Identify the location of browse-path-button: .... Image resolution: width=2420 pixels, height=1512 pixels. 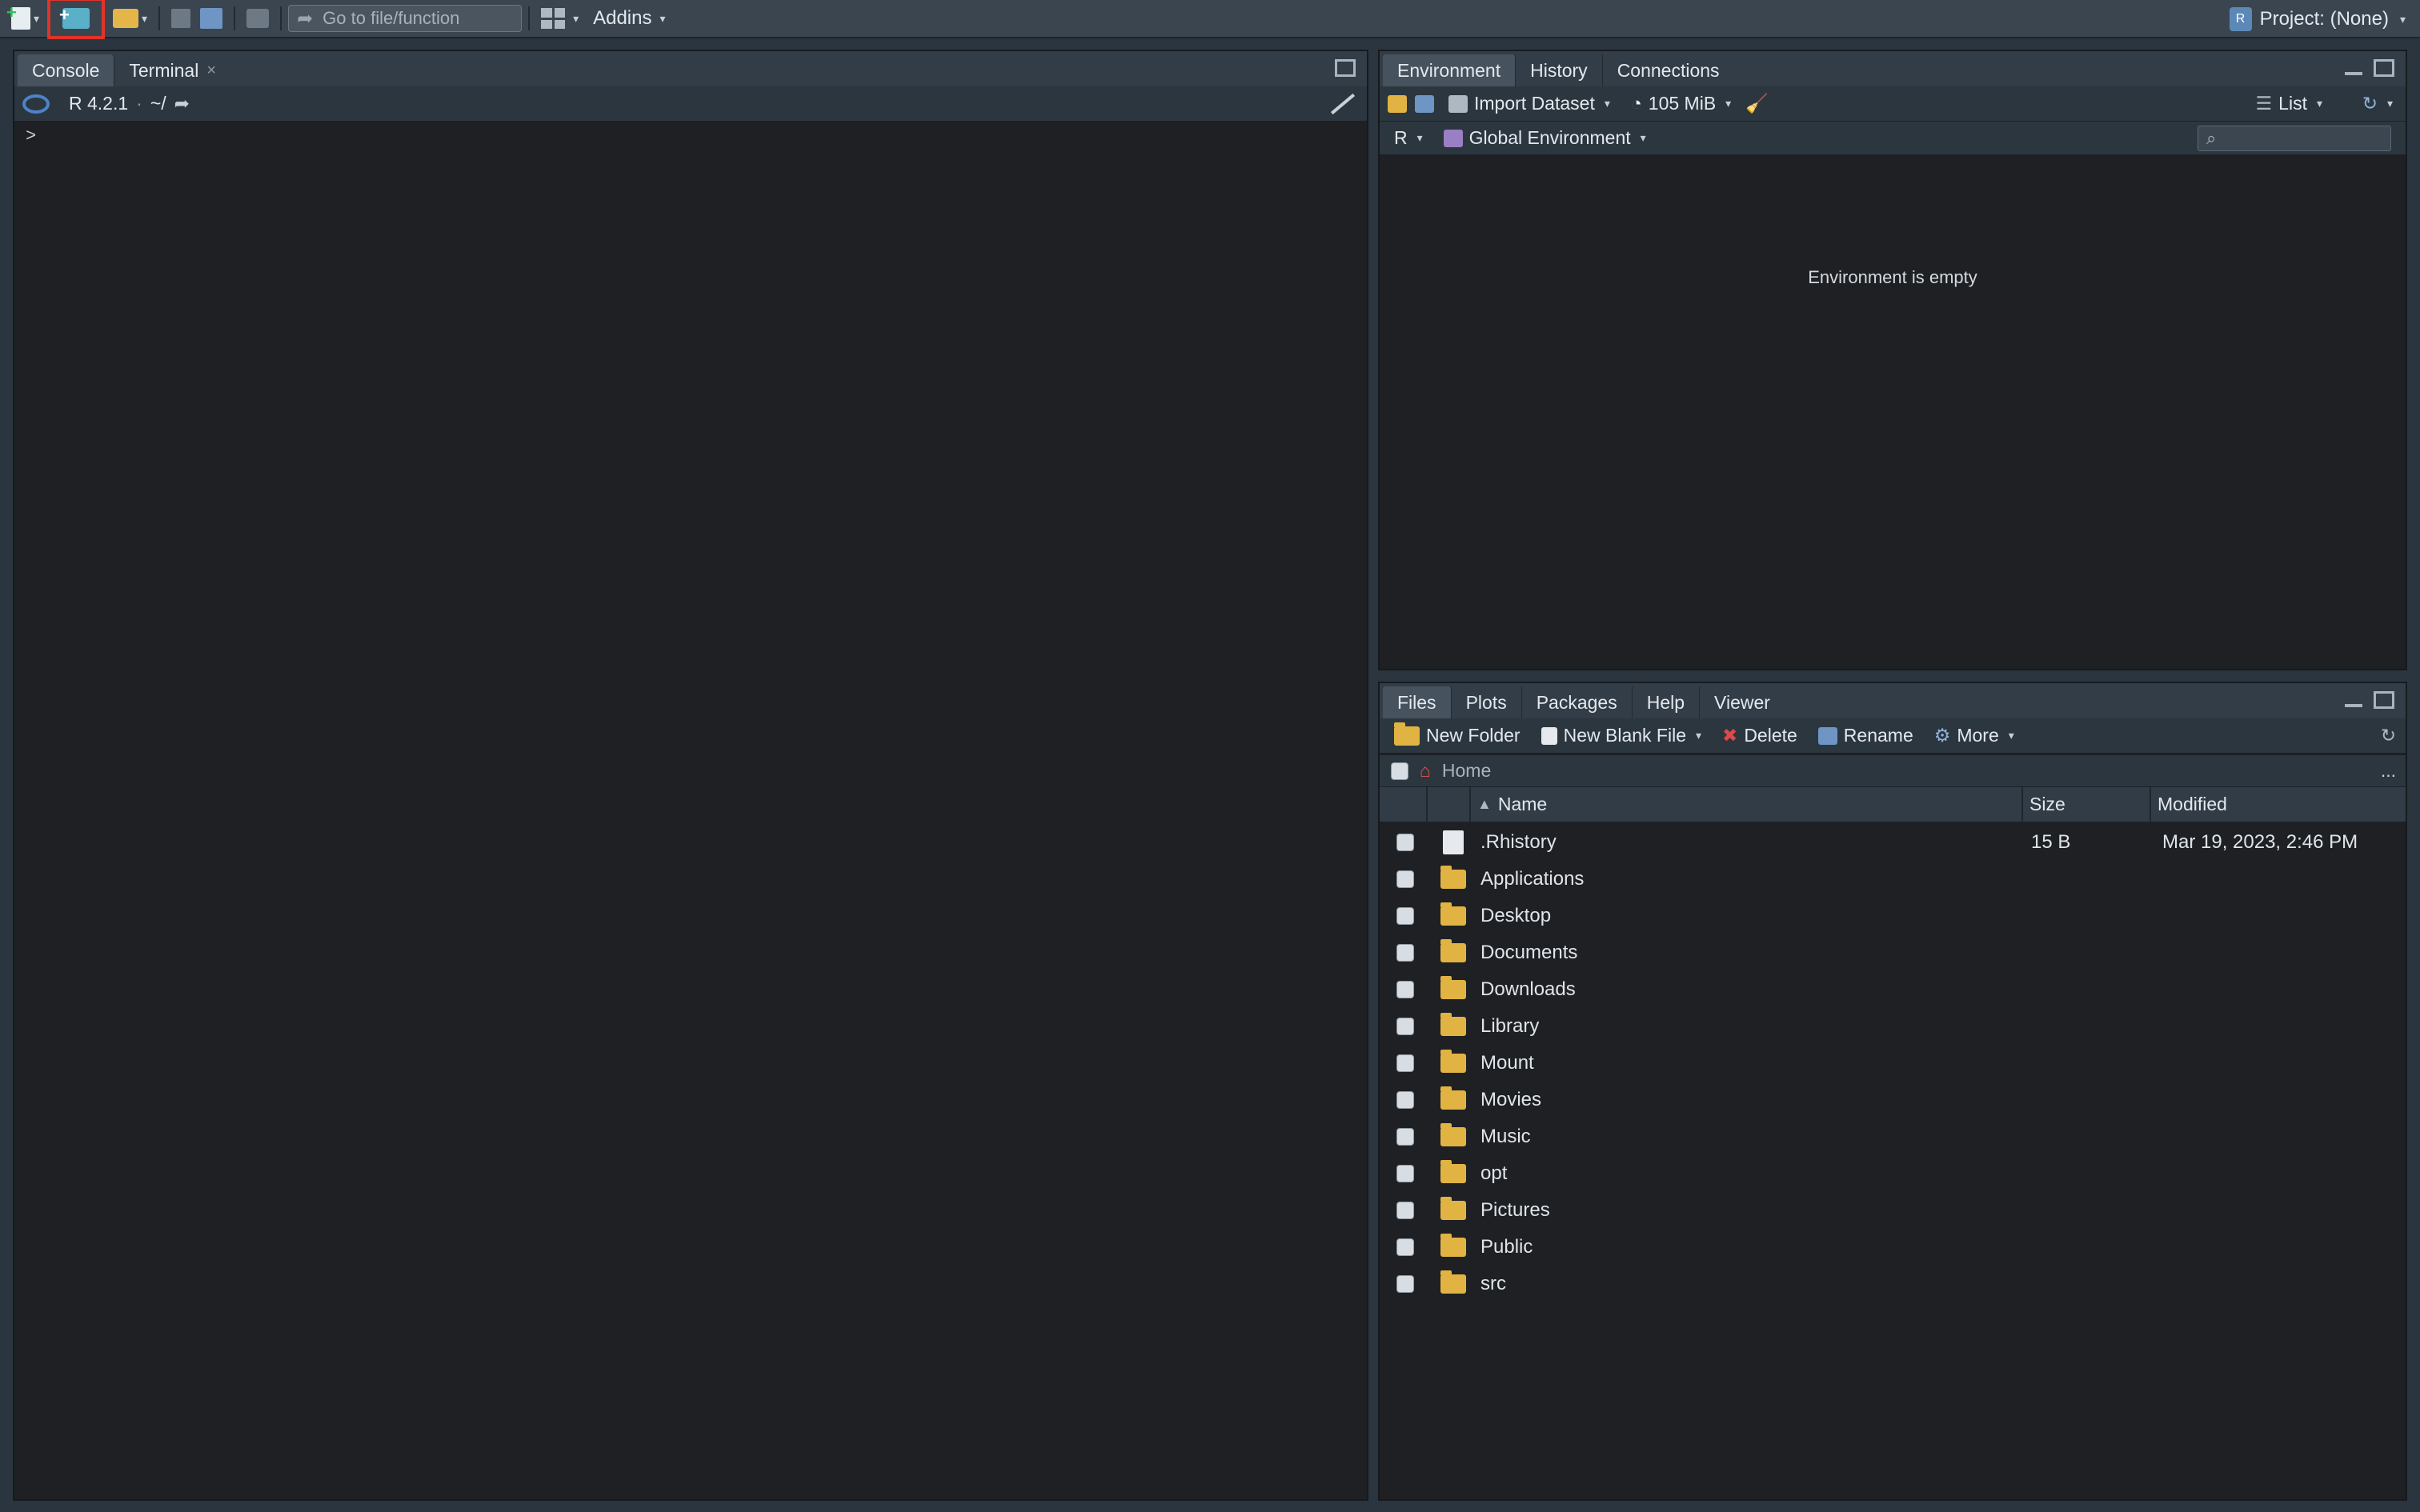
(2388, 771).